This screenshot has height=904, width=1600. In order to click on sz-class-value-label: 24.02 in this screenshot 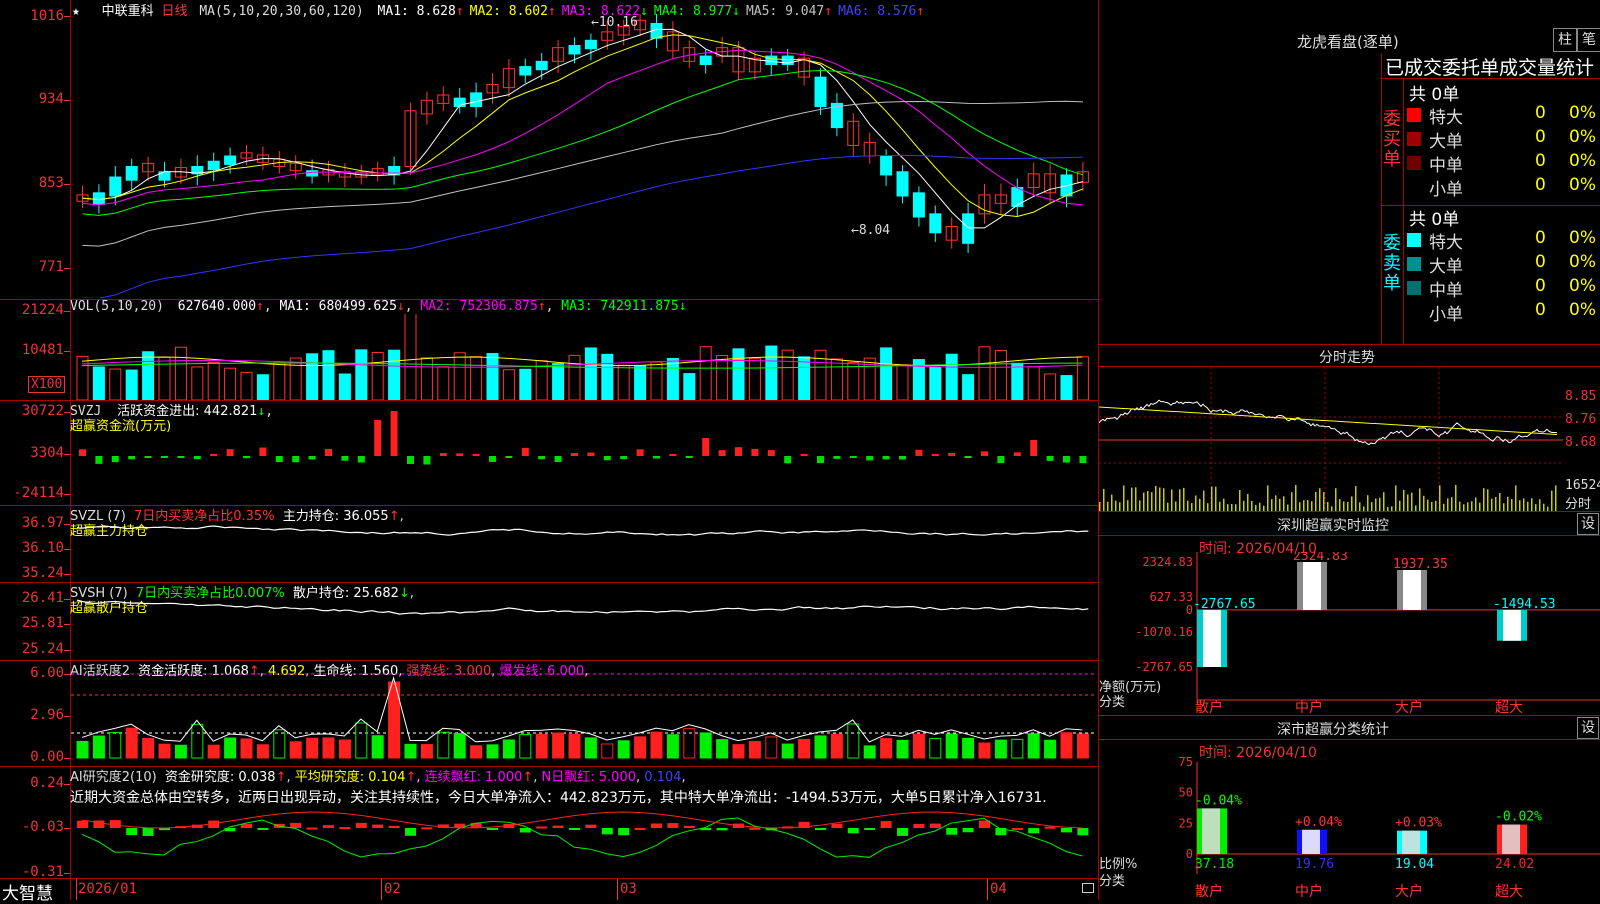, I will do `click(1514, 864)`.